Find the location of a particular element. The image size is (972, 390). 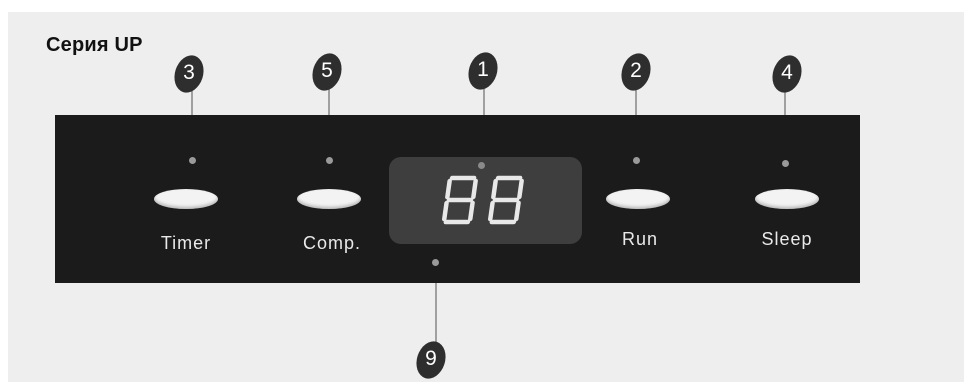

comp-label: Comp. is located at coordinates (331, 243).